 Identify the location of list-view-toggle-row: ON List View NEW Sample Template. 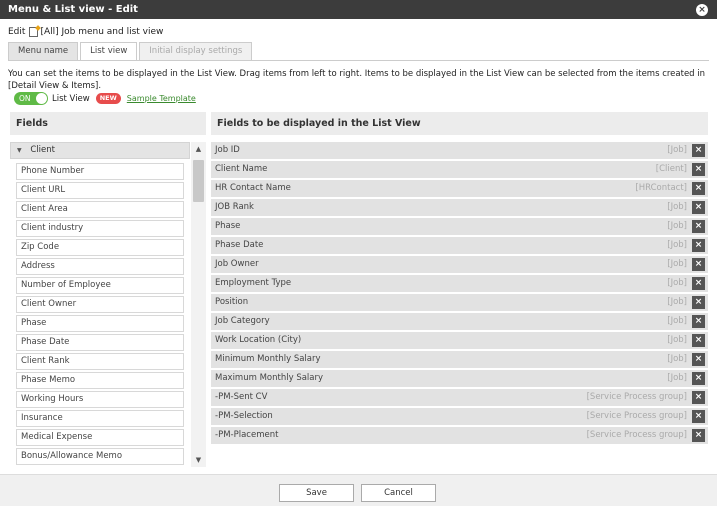
(105, 98).